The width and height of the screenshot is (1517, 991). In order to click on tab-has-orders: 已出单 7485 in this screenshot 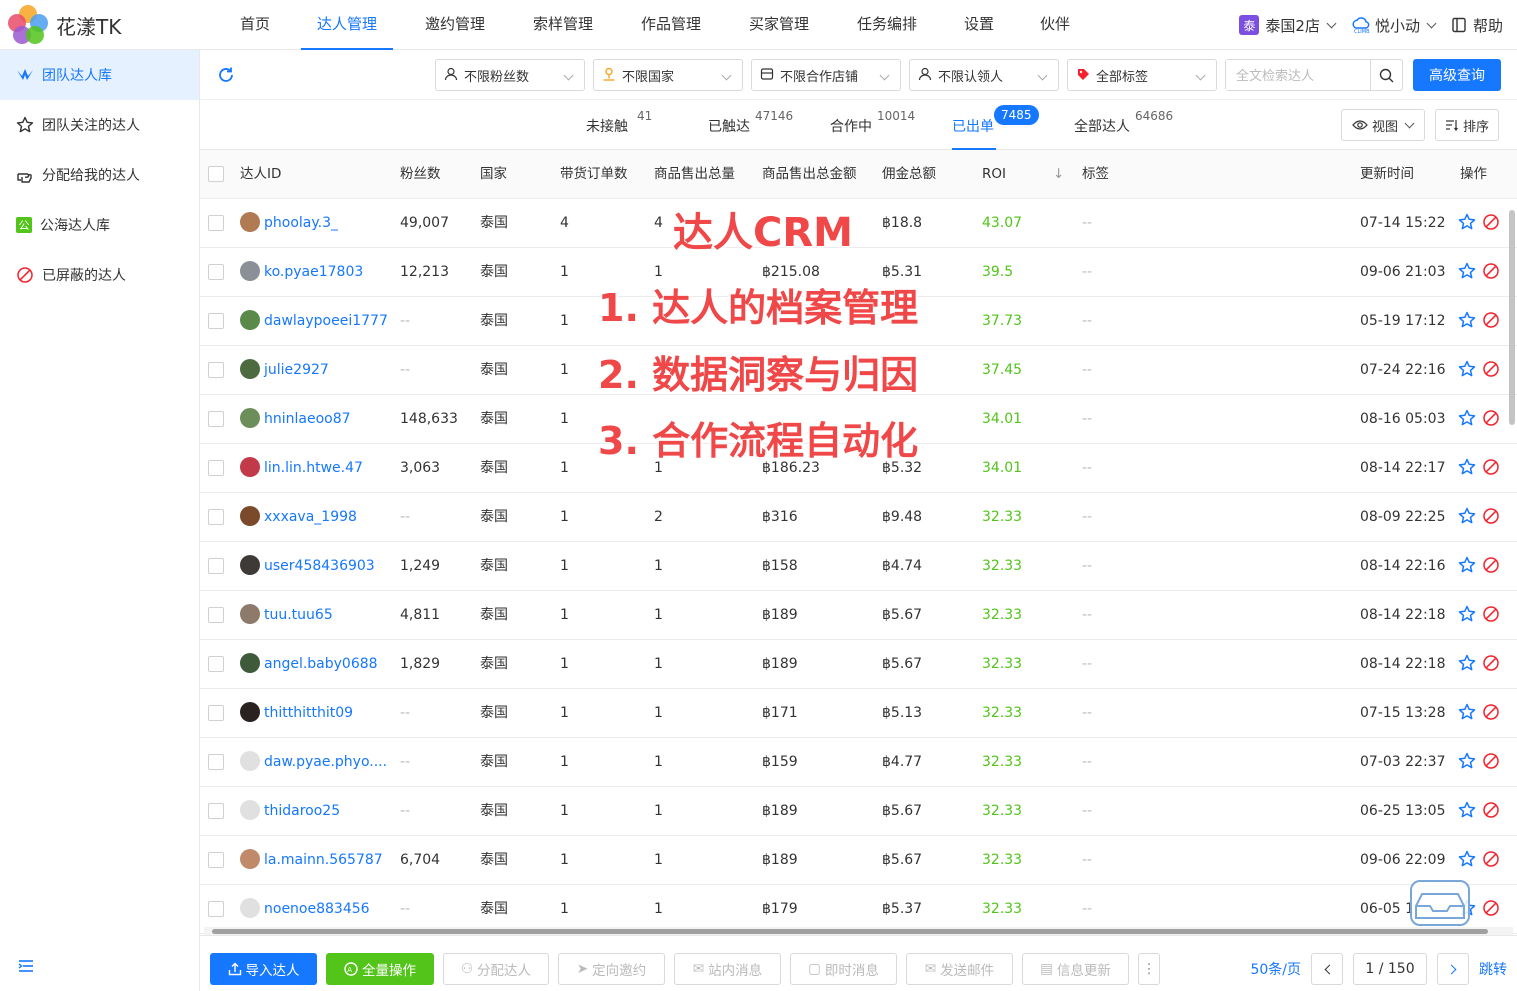, I will do `click(995, 125)`.